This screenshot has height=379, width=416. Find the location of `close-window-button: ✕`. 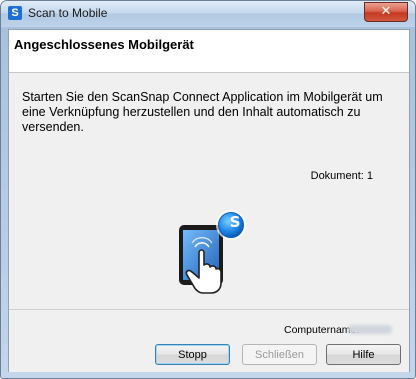

close-window-button: ✕ is located at coordinates (386, 12).